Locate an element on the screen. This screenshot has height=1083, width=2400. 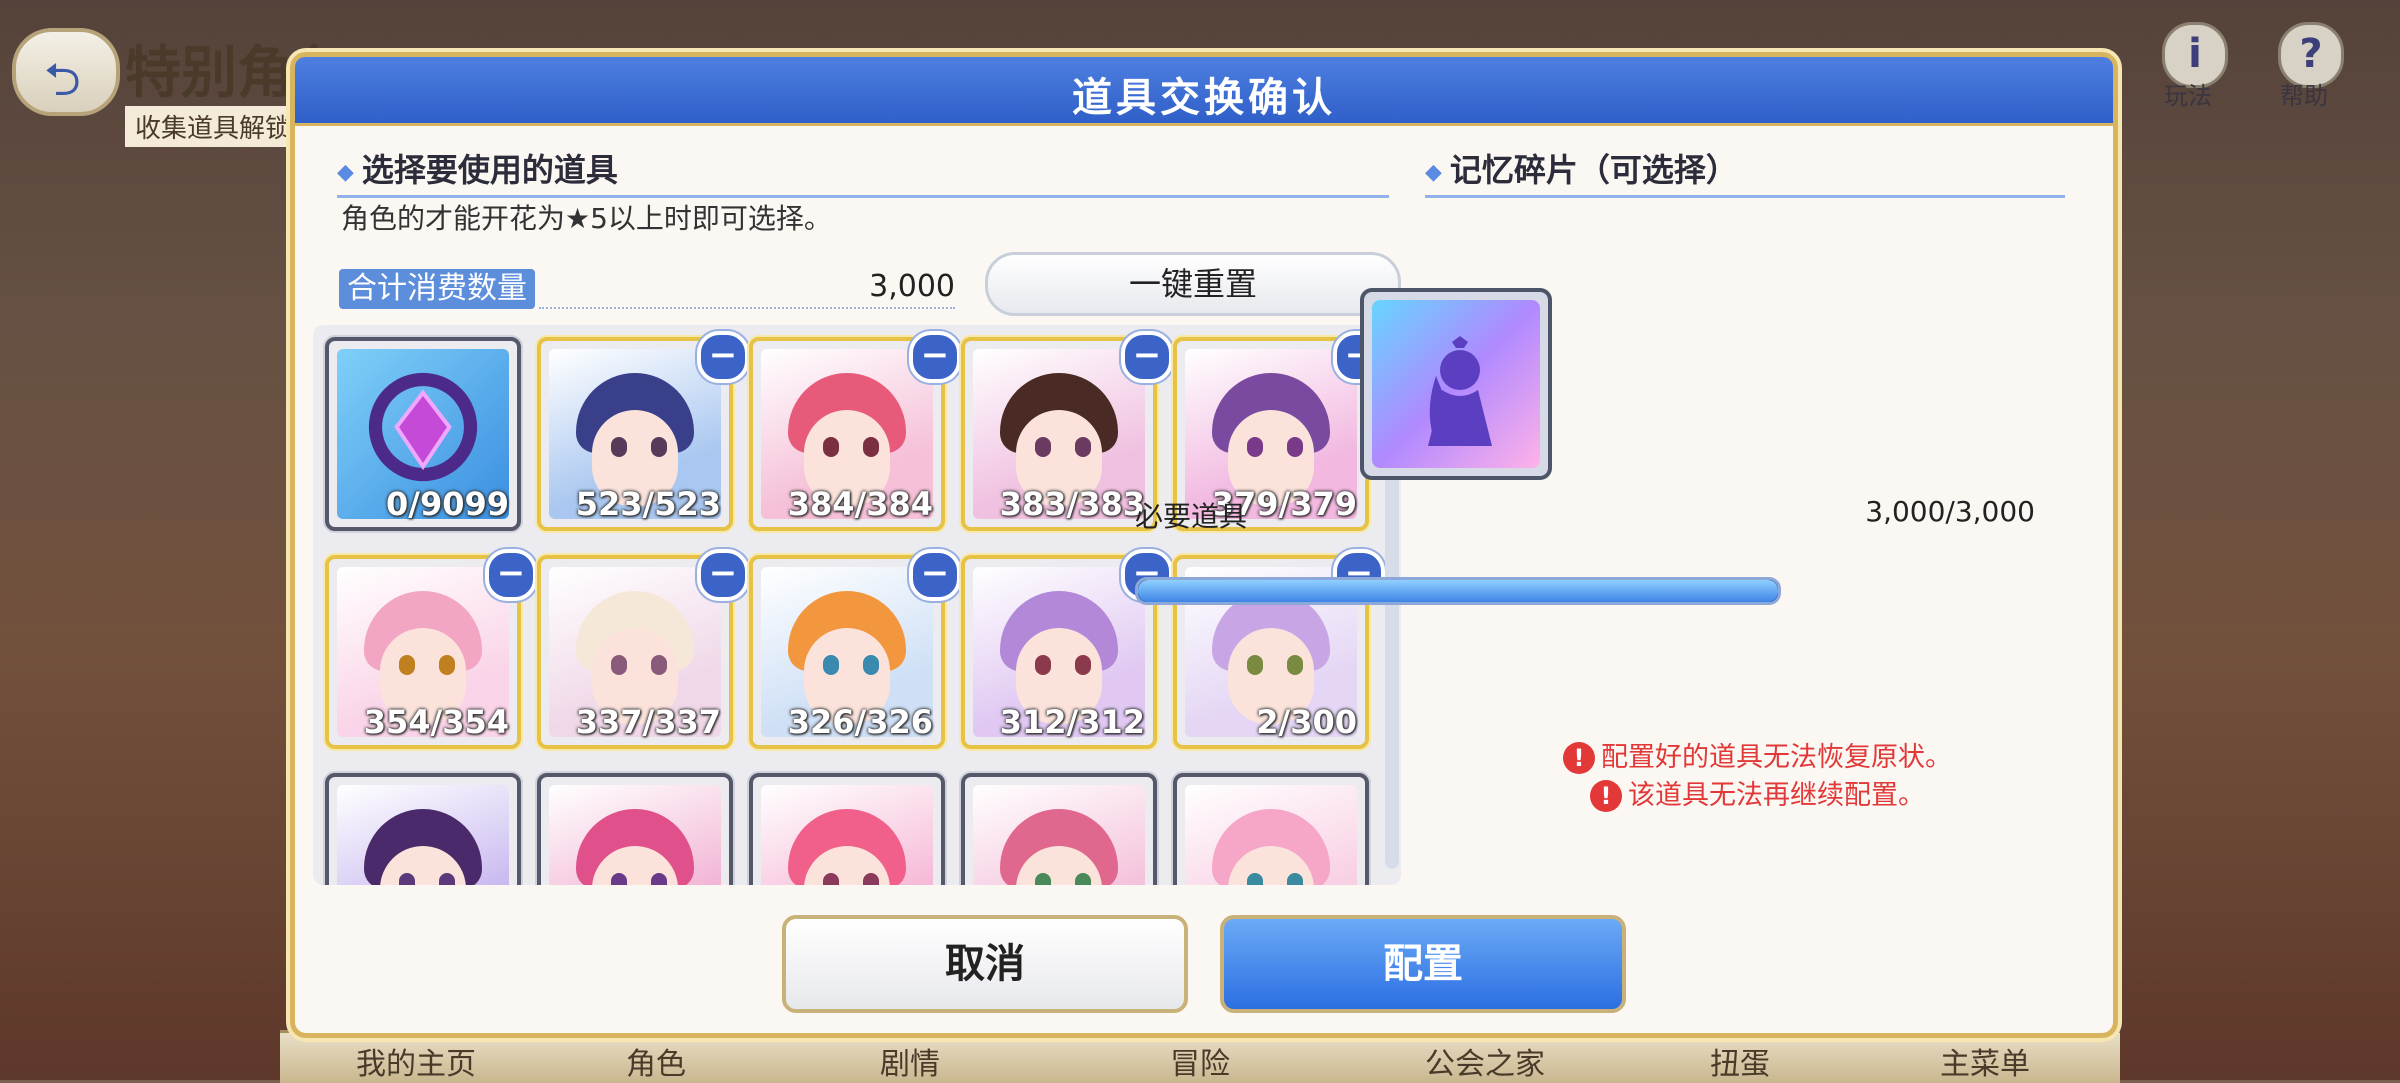
warning-line-1: ! 配置好的道具无法恢复原状。 is located at coordinates (1757, 754).